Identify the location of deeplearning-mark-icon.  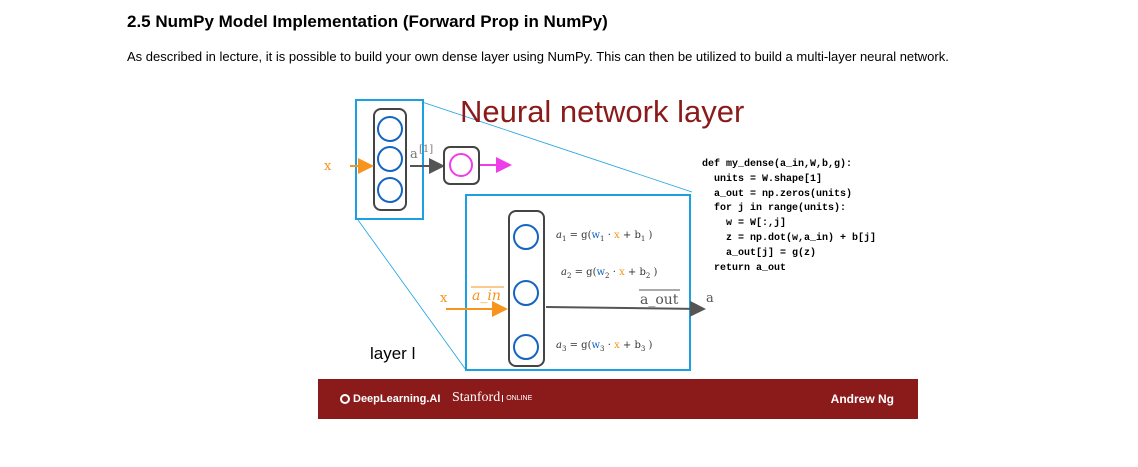
(345, 399).